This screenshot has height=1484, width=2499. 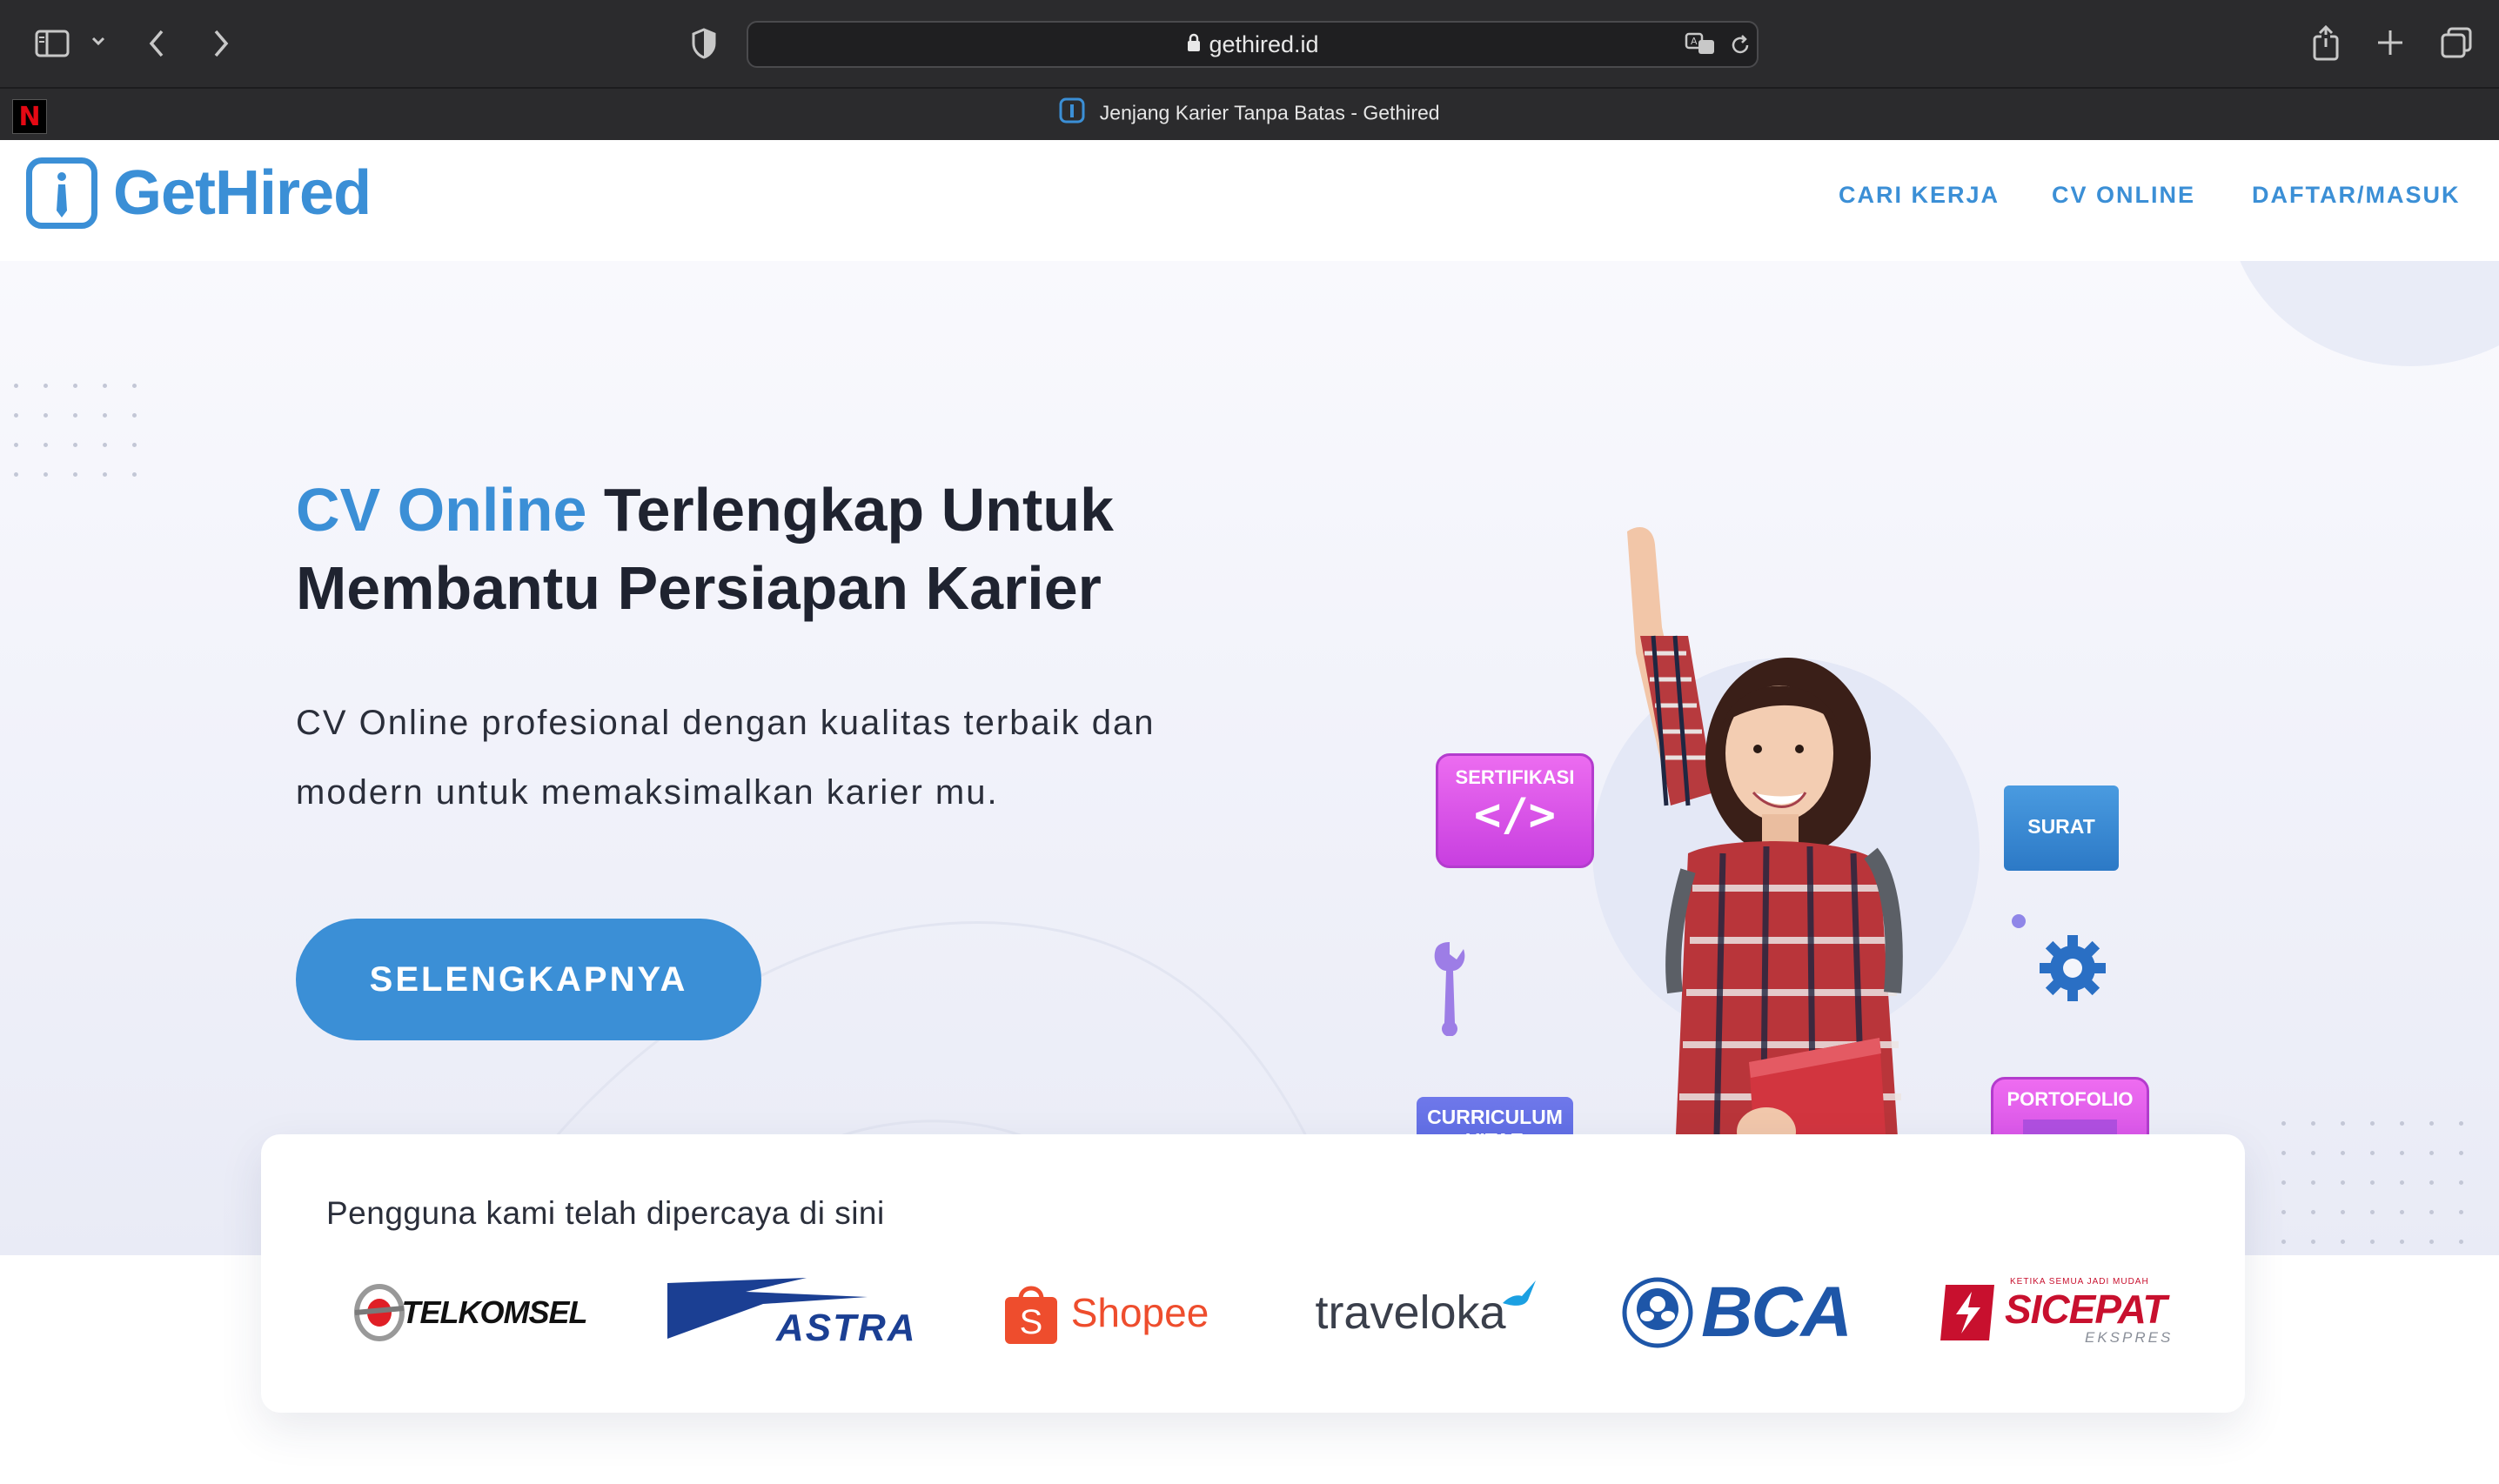 I want to click on brand-logo-astra: ASTRA, so click(x=790, y=1312).